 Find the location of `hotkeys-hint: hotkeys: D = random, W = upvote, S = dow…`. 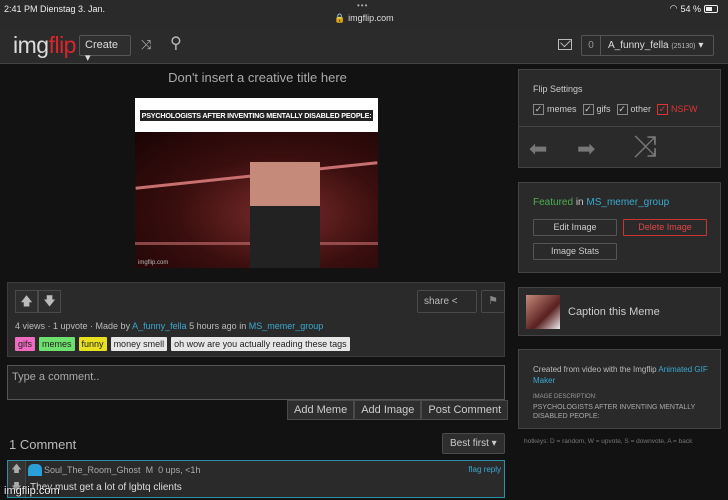

hotkeys-hint: hotkeys: D = random, W = upvote, S = dow… is located at coordinates (608, 441).